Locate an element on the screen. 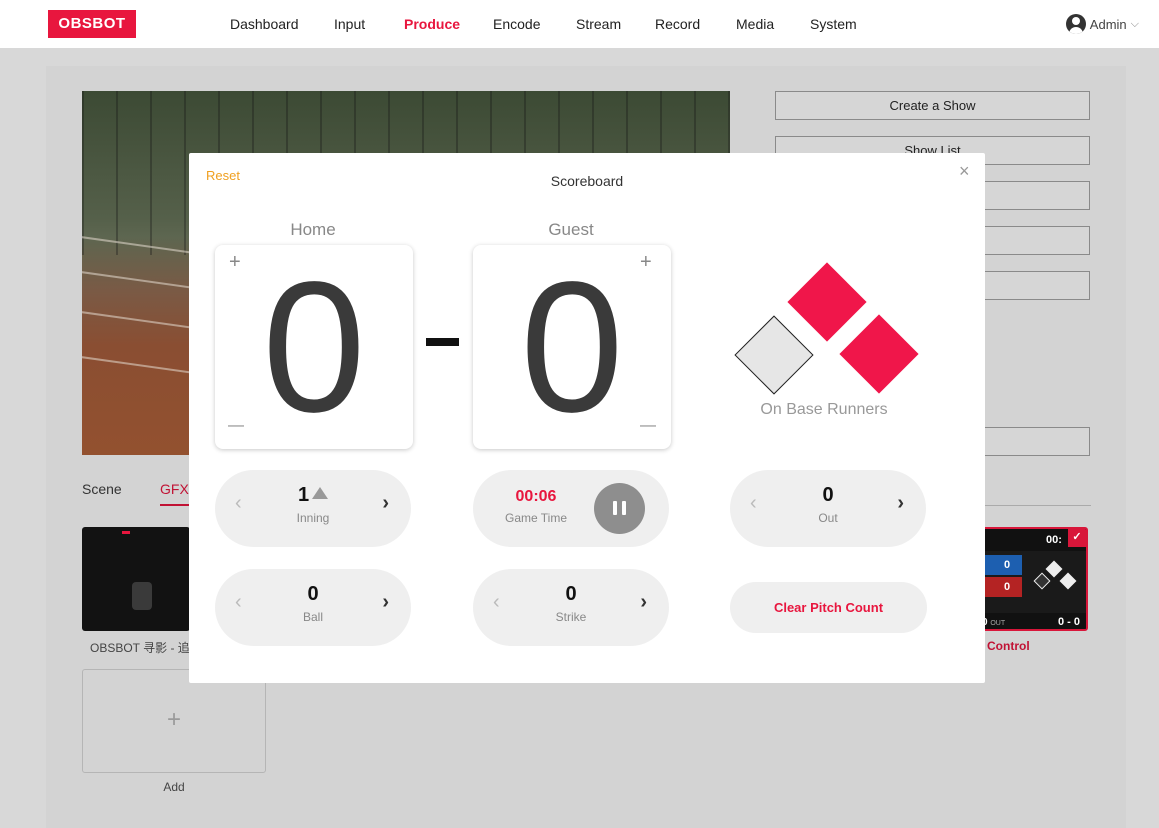 The height and width of the screenshot is (828, 1159). home-score: 0 is located at coordinates (314, 347).